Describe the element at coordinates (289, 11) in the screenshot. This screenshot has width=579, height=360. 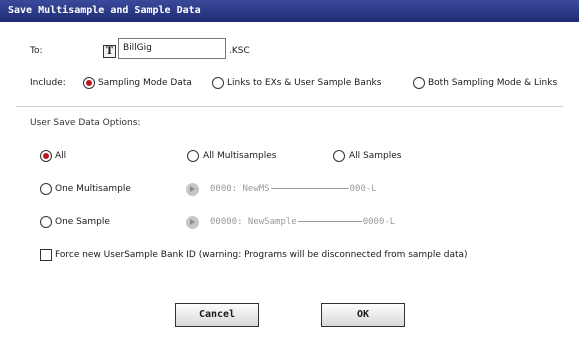
I see `dialog-title: Save Multisample and Sample Data` at that location.